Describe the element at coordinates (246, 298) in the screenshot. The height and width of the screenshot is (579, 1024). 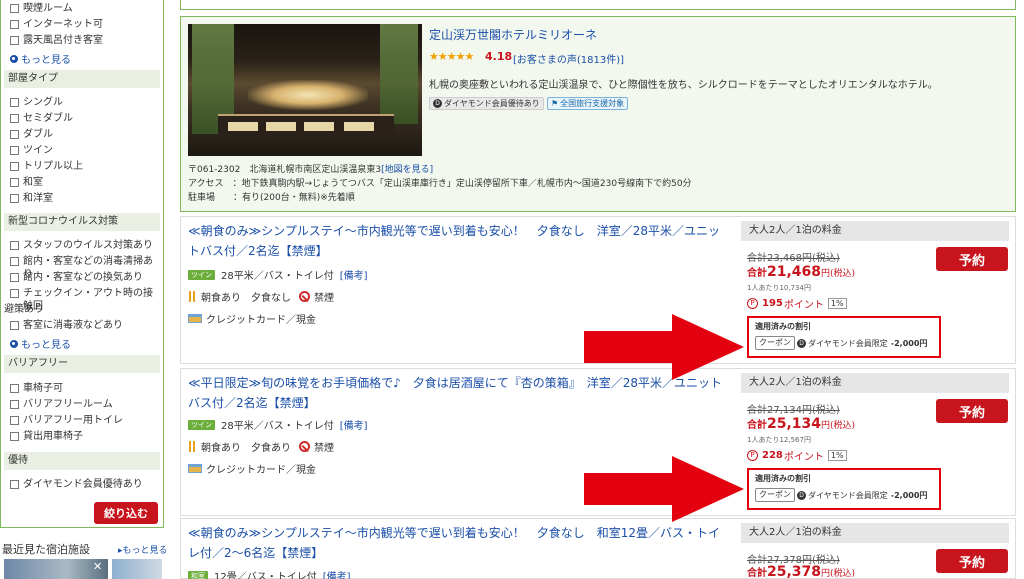
I see `meal-text: 朝食あり 夕食なし` at that location.